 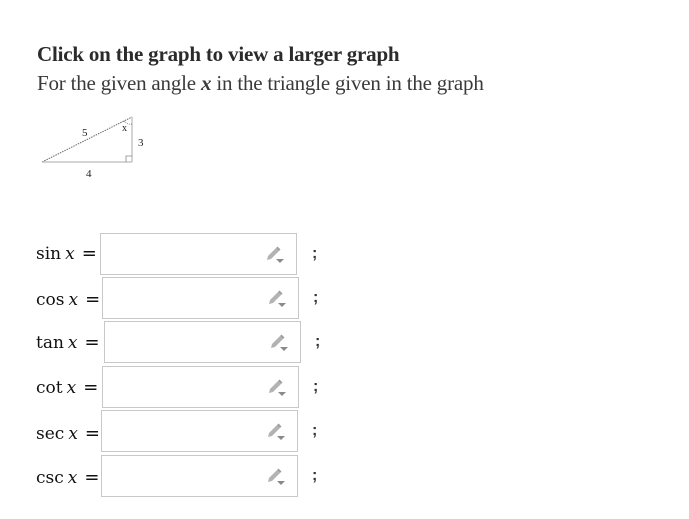 I want to click on function-label: sin x =, so click(x=66, y=253).